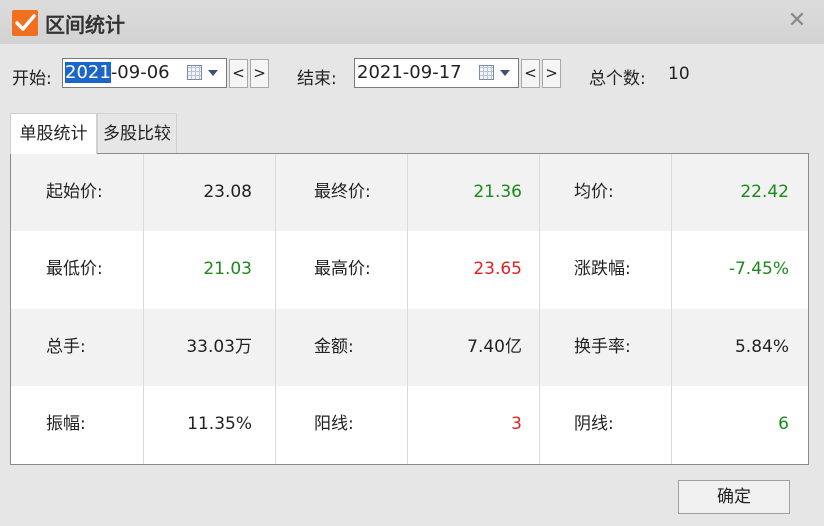 Image resolution: width=824 pixels, height=526 pixels. I want to click on stat-label-high-price: 最高价:, so click(342, 269).